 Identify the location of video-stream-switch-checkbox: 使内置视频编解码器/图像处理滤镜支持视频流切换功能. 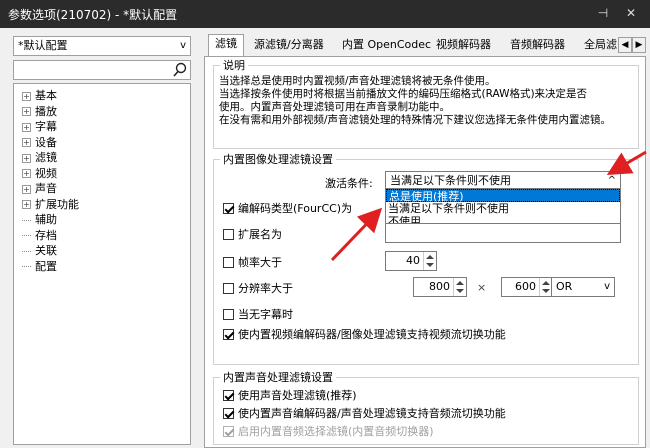
(364, 334).